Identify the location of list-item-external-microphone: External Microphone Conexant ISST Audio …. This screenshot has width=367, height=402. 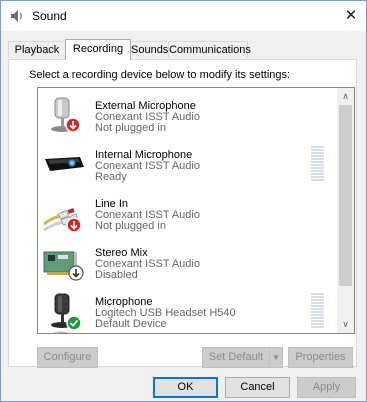
(187, 116).